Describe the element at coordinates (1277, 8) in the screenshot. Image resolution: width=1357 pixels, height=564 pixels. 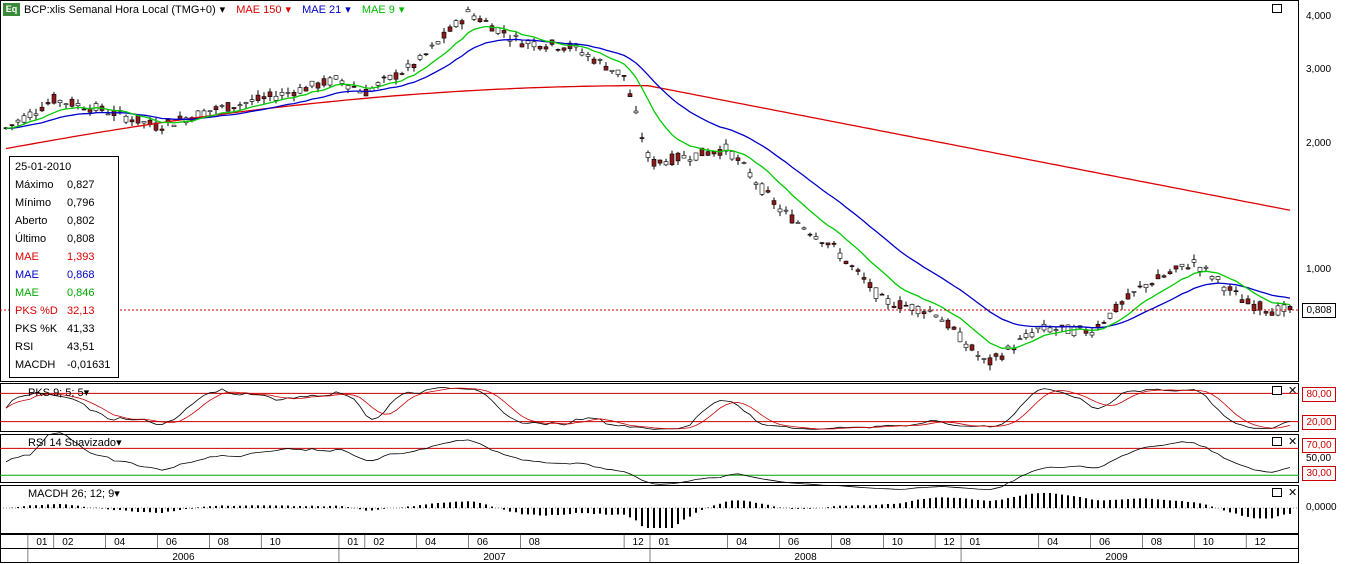
I see `maximize-main-icon` at that location.